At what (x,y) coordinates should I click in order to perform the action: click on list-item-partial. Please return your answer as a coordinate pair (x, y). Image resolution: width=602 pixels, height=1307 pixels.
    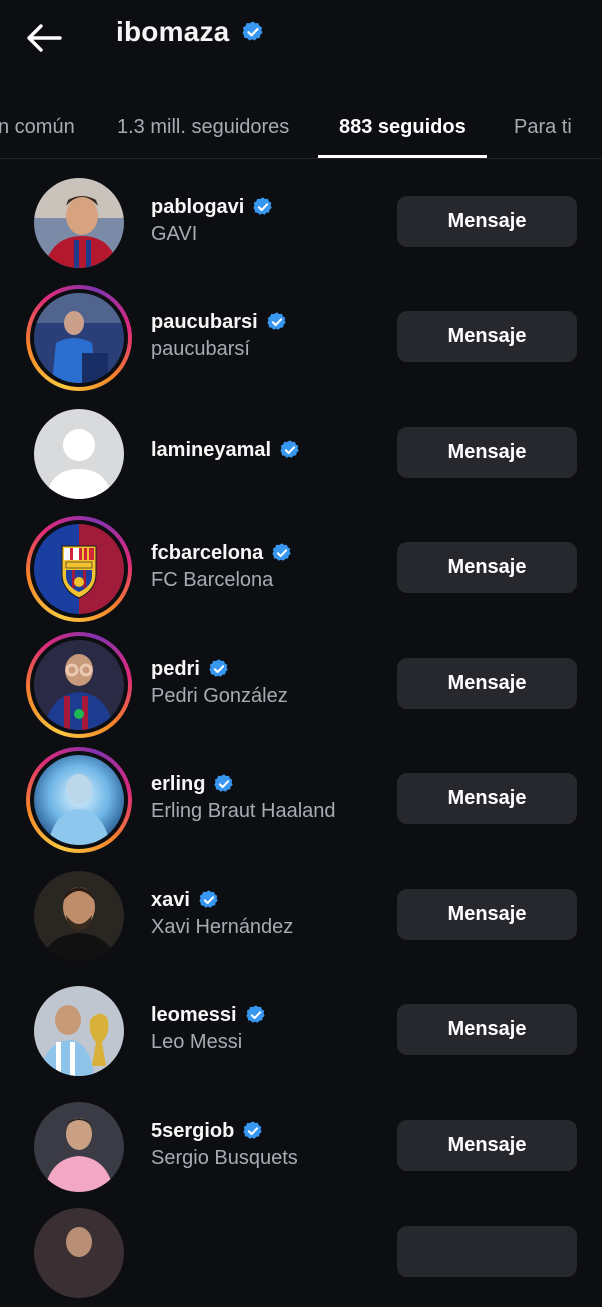
    Looking at the image, I should click on (301, 1249).